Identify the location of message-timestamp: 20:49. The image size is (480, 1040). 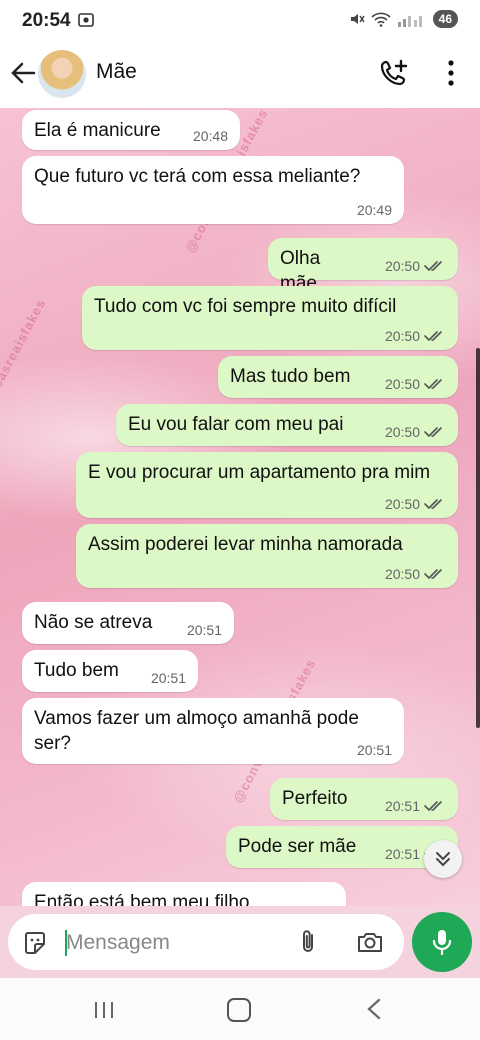
(374, 210).